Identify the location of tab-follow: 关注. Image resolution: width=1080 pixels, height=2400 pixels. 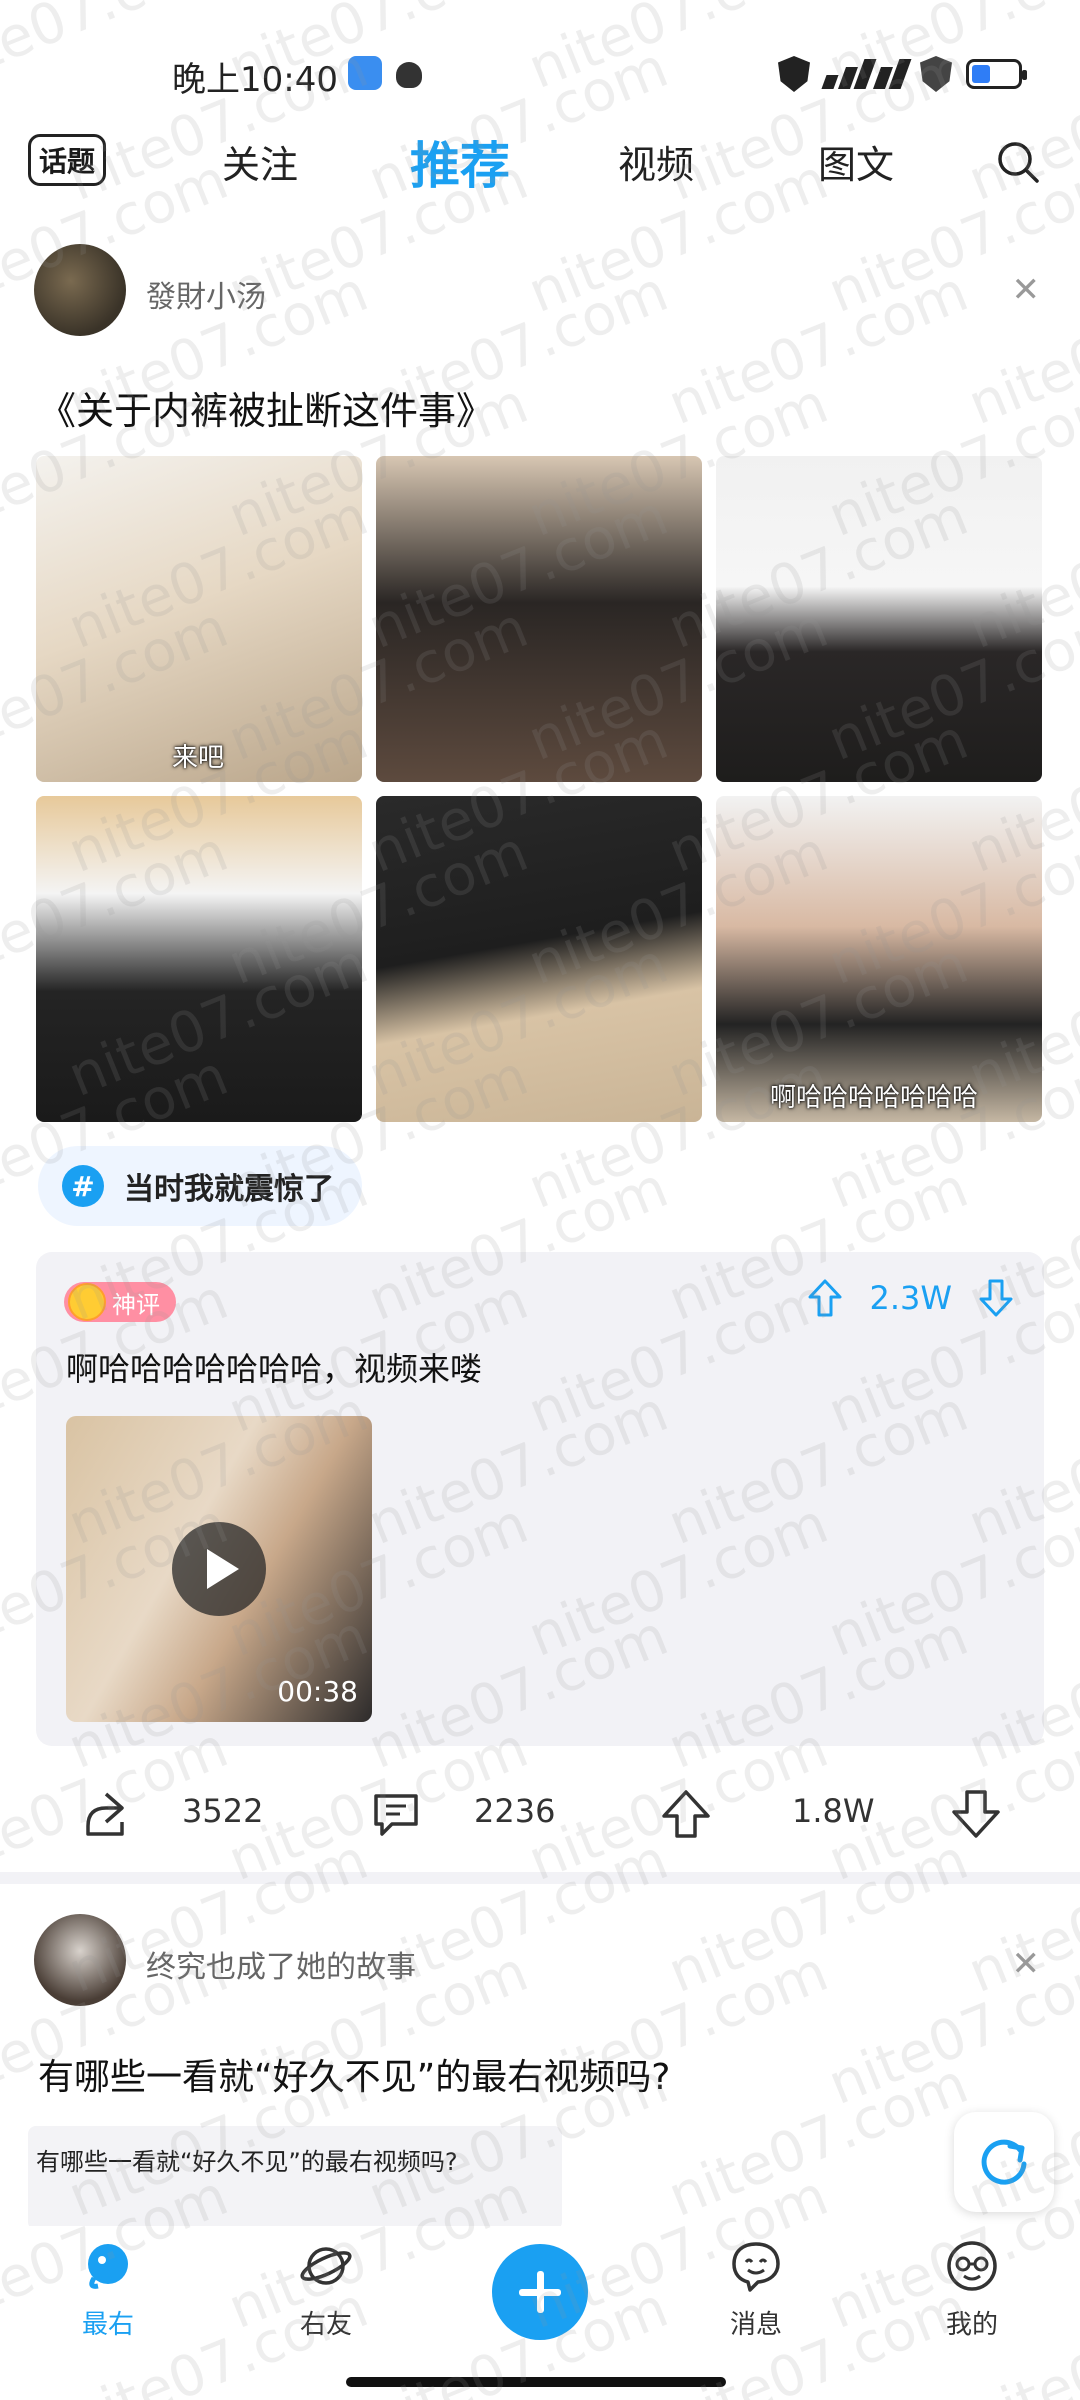
(260, 161).